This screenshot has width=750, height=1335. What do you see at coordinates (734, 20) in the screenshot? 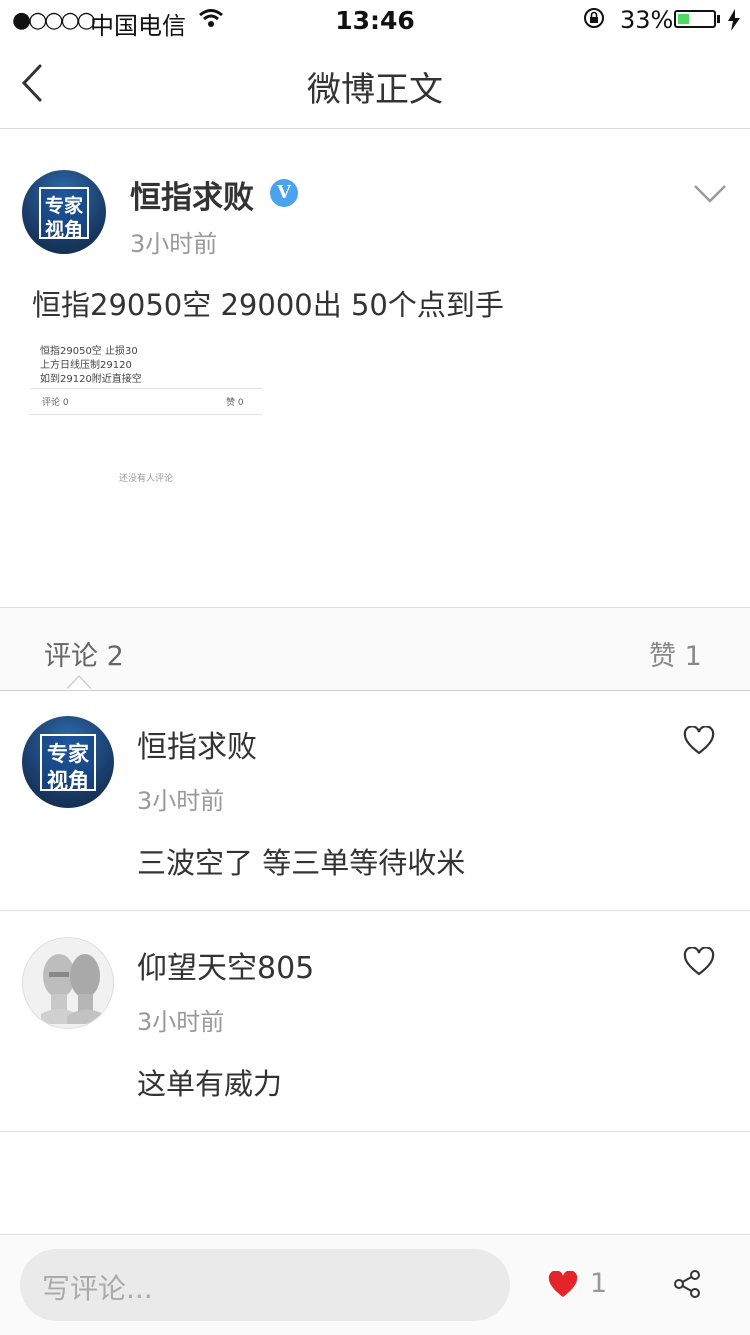
I see `charging-bolt-icon` at bounding box center [734, 20].